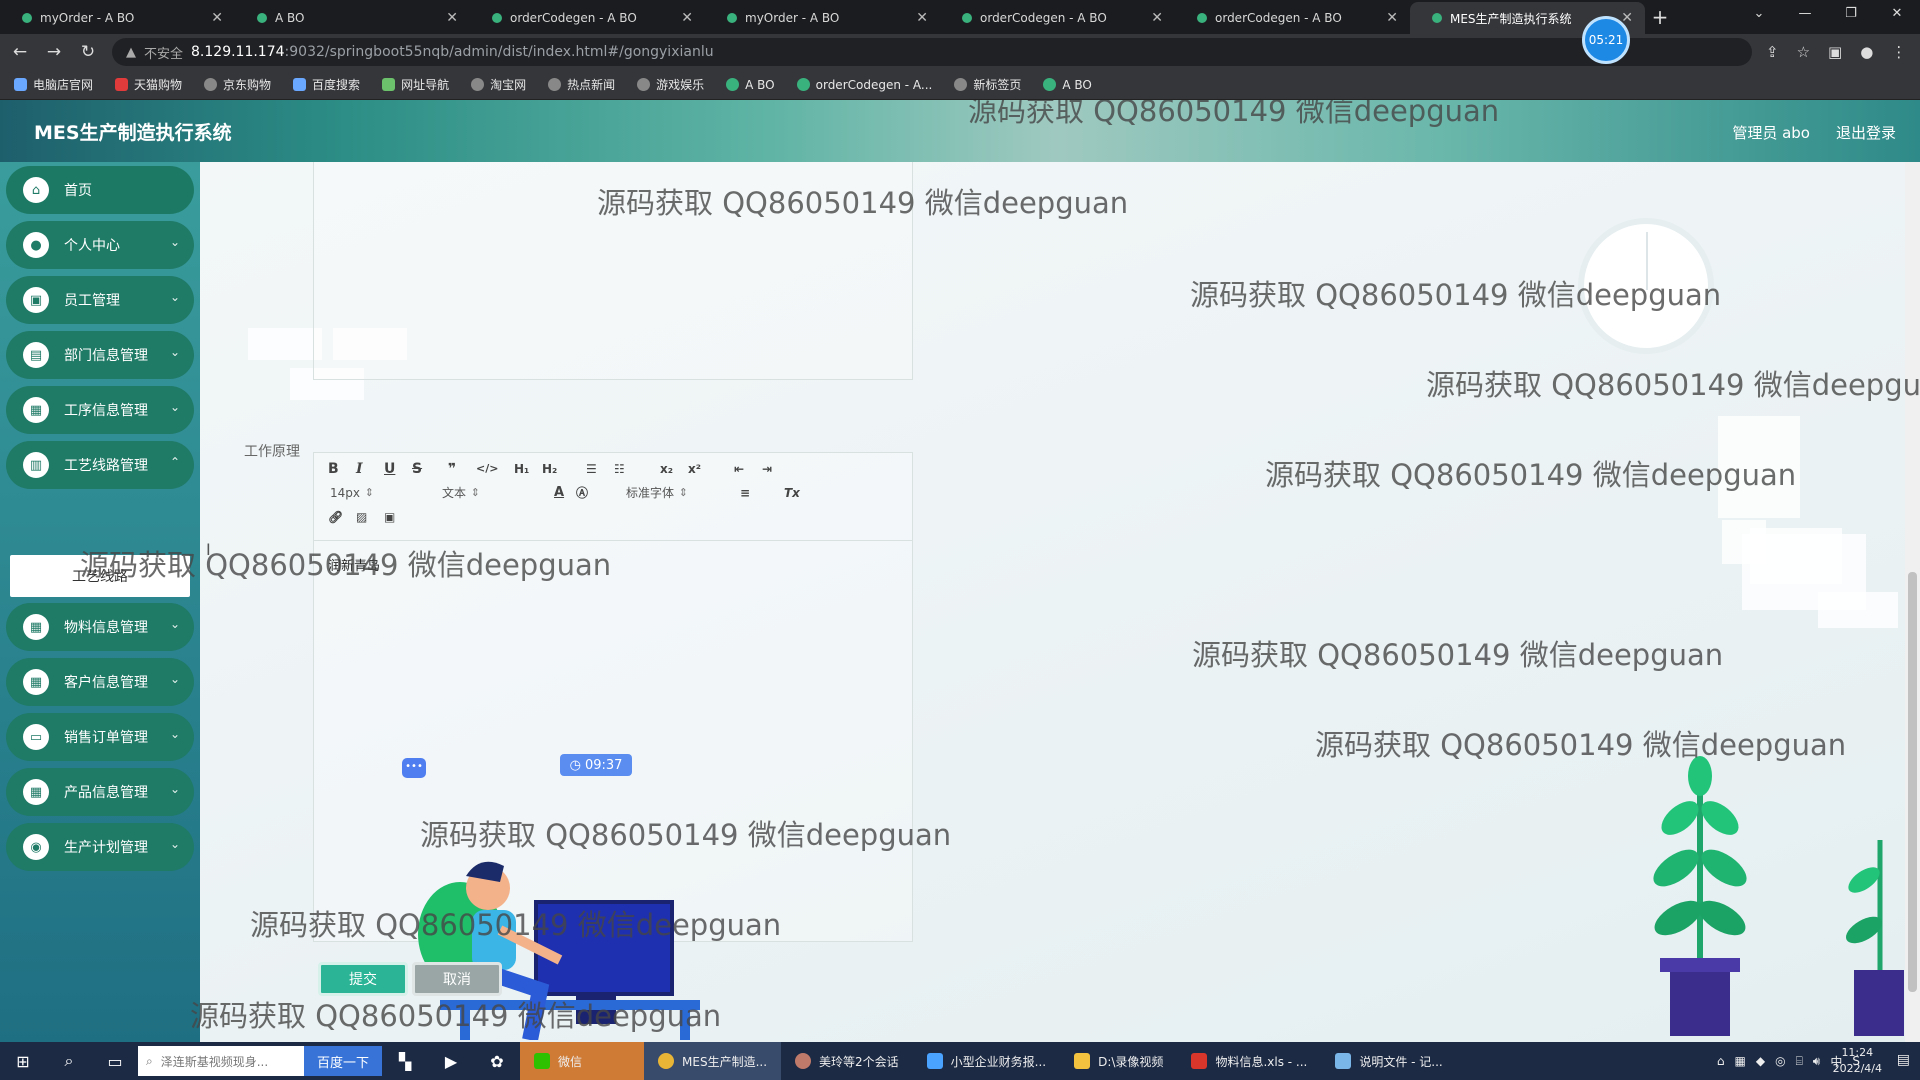 The width and height of the screenshot is (1920, 1080). Describe the element at coordinates (1759, 15) in the screenshot. I see `tab-search-icon: ⌄` at that location.